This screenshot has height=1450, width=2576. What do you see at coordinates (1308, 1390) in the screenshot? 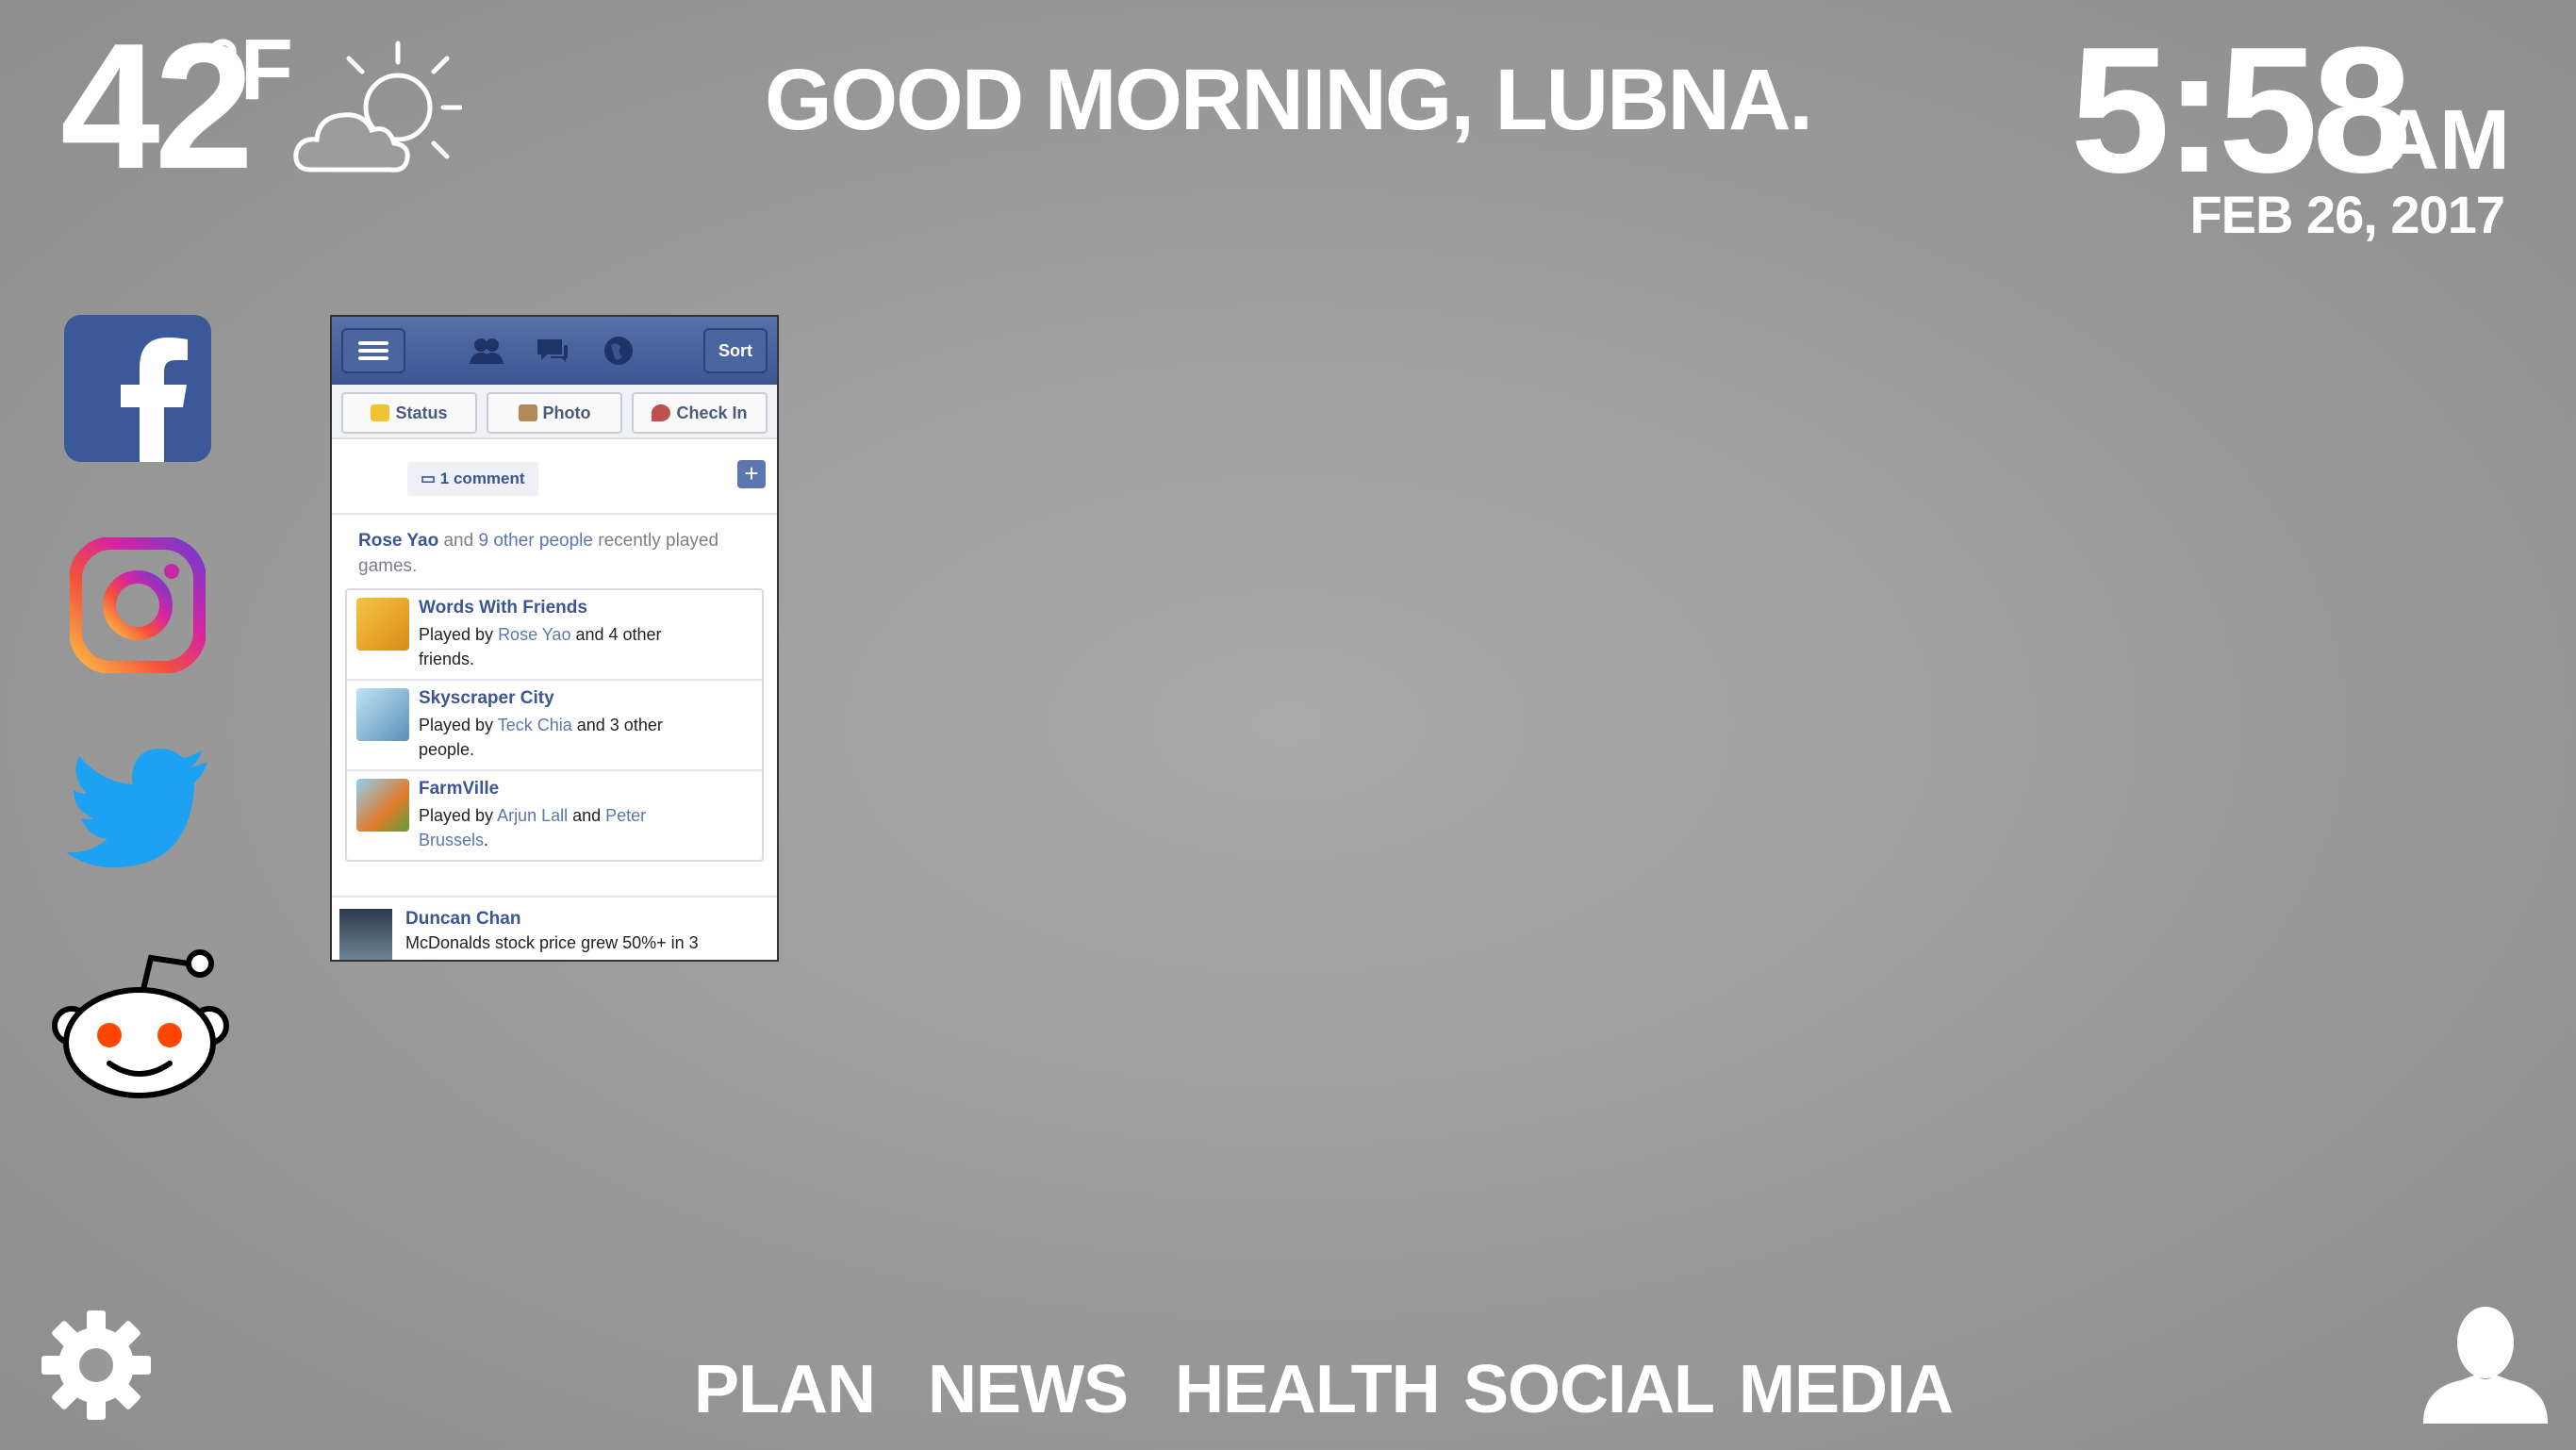
I see `nav-health: HEALTH` at bounding box center [1308, 1390].